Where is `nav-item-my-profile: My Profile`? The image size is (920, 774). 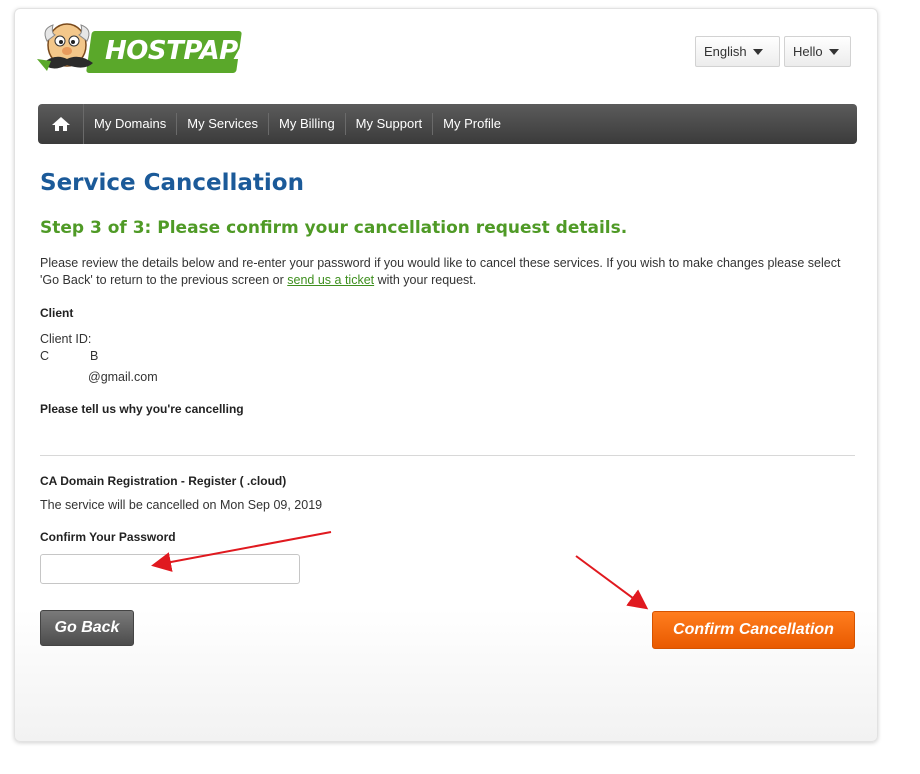
nav-item-my-profile: My Profile is located at coordinates (472, 124).